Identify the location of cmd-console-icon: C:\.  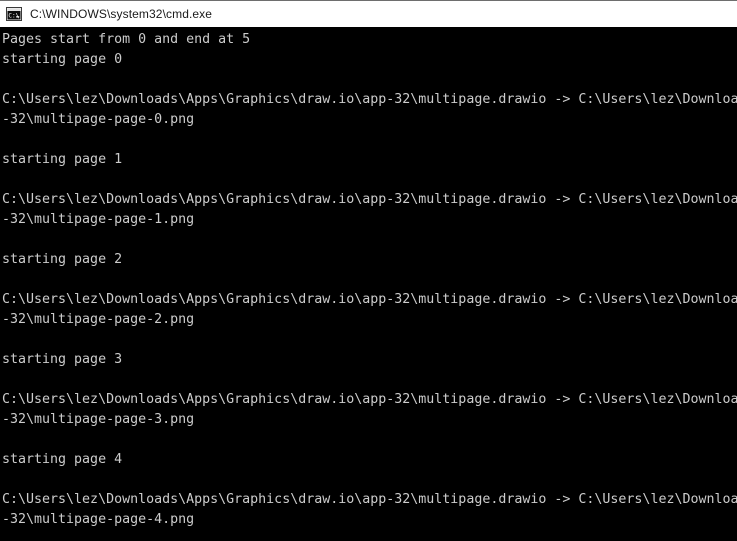
(14, 14).